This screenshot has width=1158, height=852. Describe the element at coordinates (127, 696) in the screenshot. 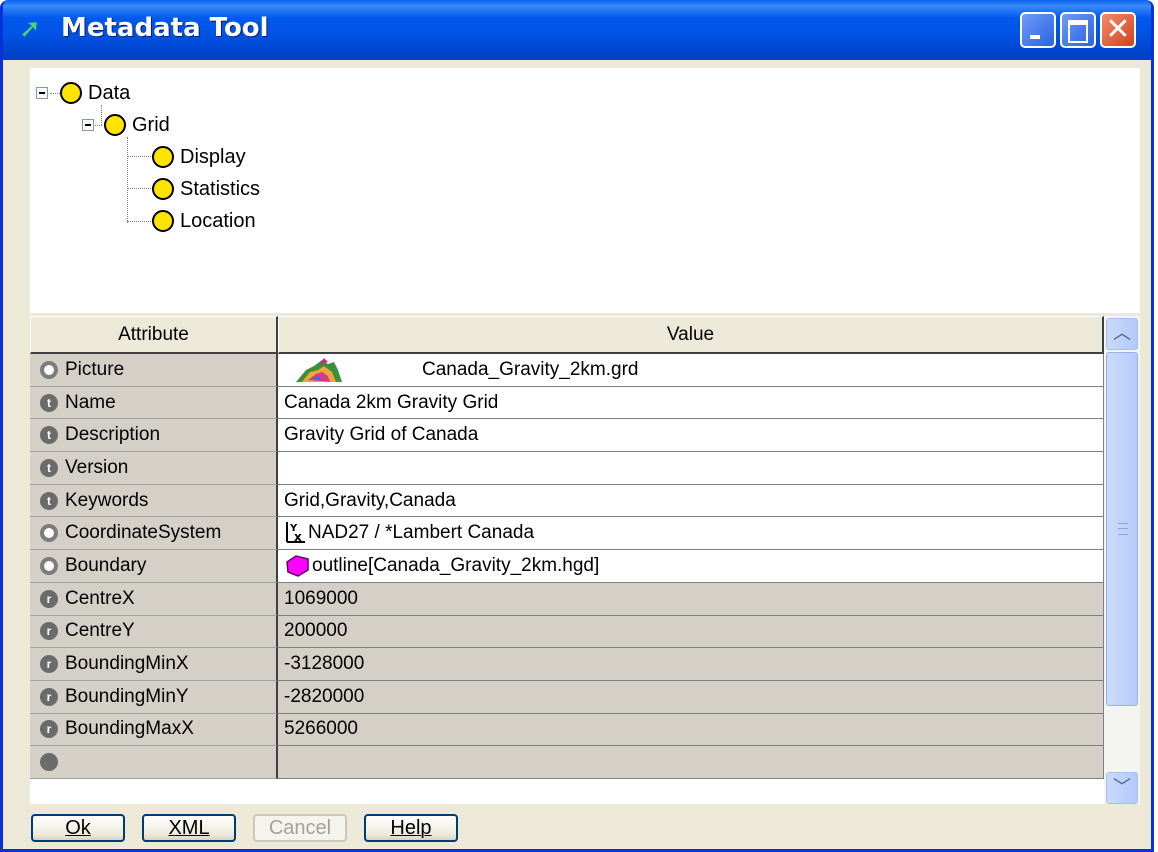

I see `attribute-name: BoundingMinY` at that location.